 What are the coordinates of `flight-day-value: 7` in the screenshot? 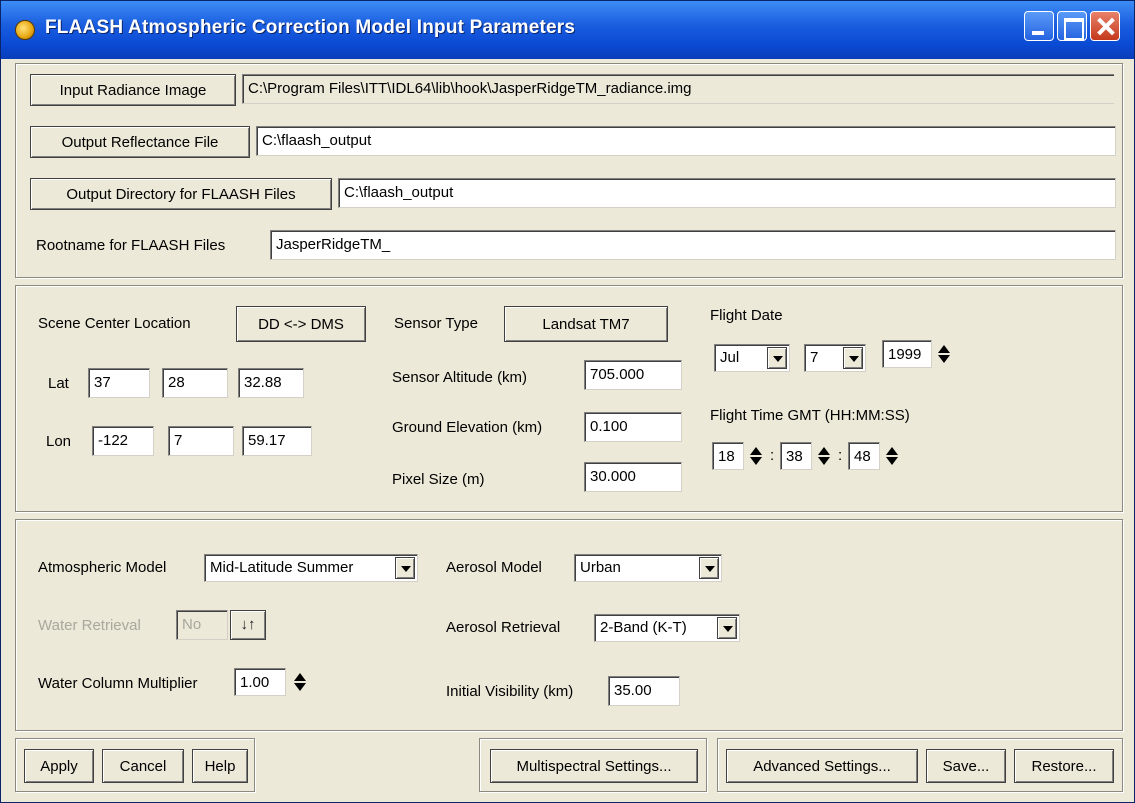 It's located at (814, 357).